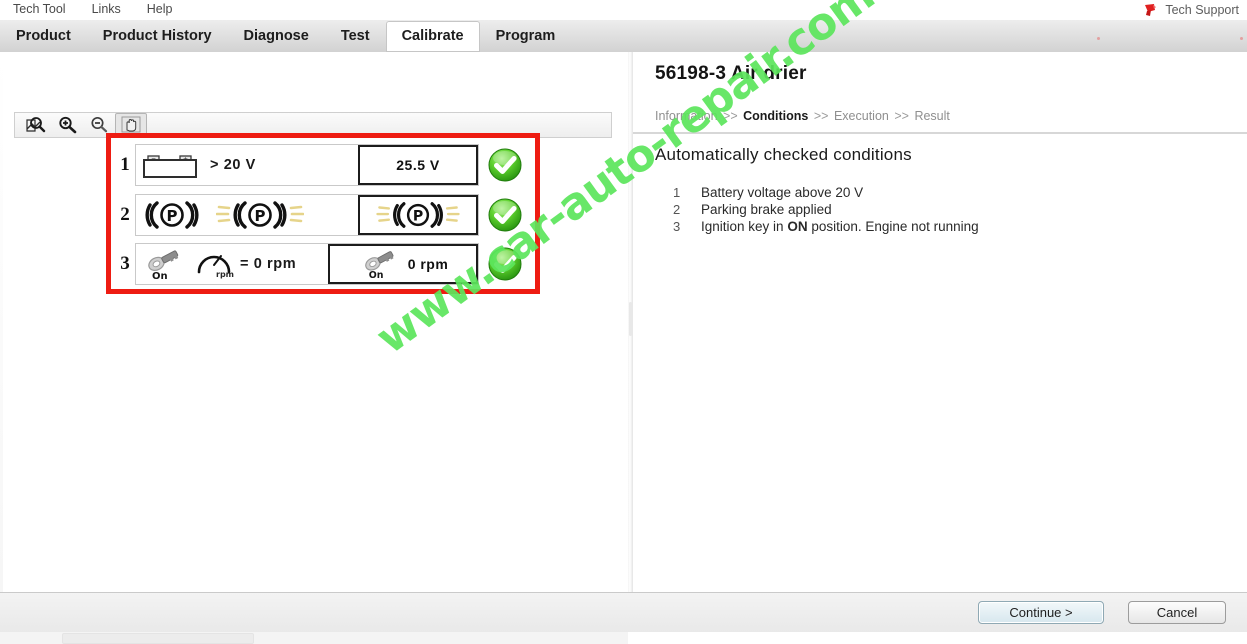 Image resolution: width=1247 pixels, height=644 pixels. Describe the element at coordinates (1241, 38) in the screenshot. I see `tab-strip-marker-right-icon` at that location.